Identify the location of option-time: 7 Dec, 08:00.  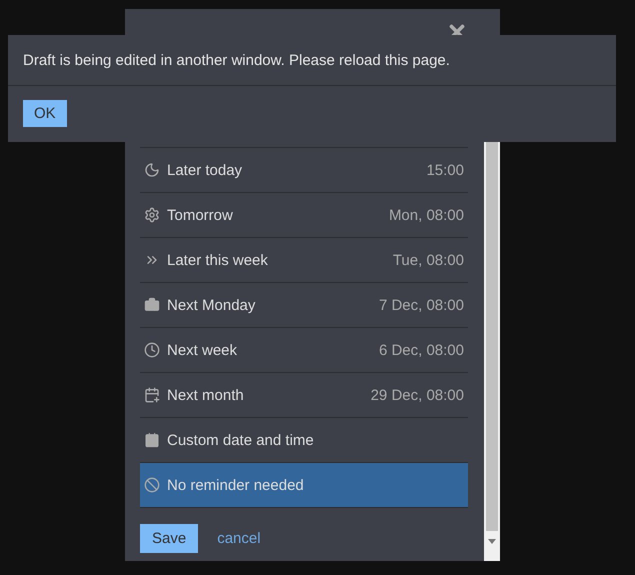
(421, 305).